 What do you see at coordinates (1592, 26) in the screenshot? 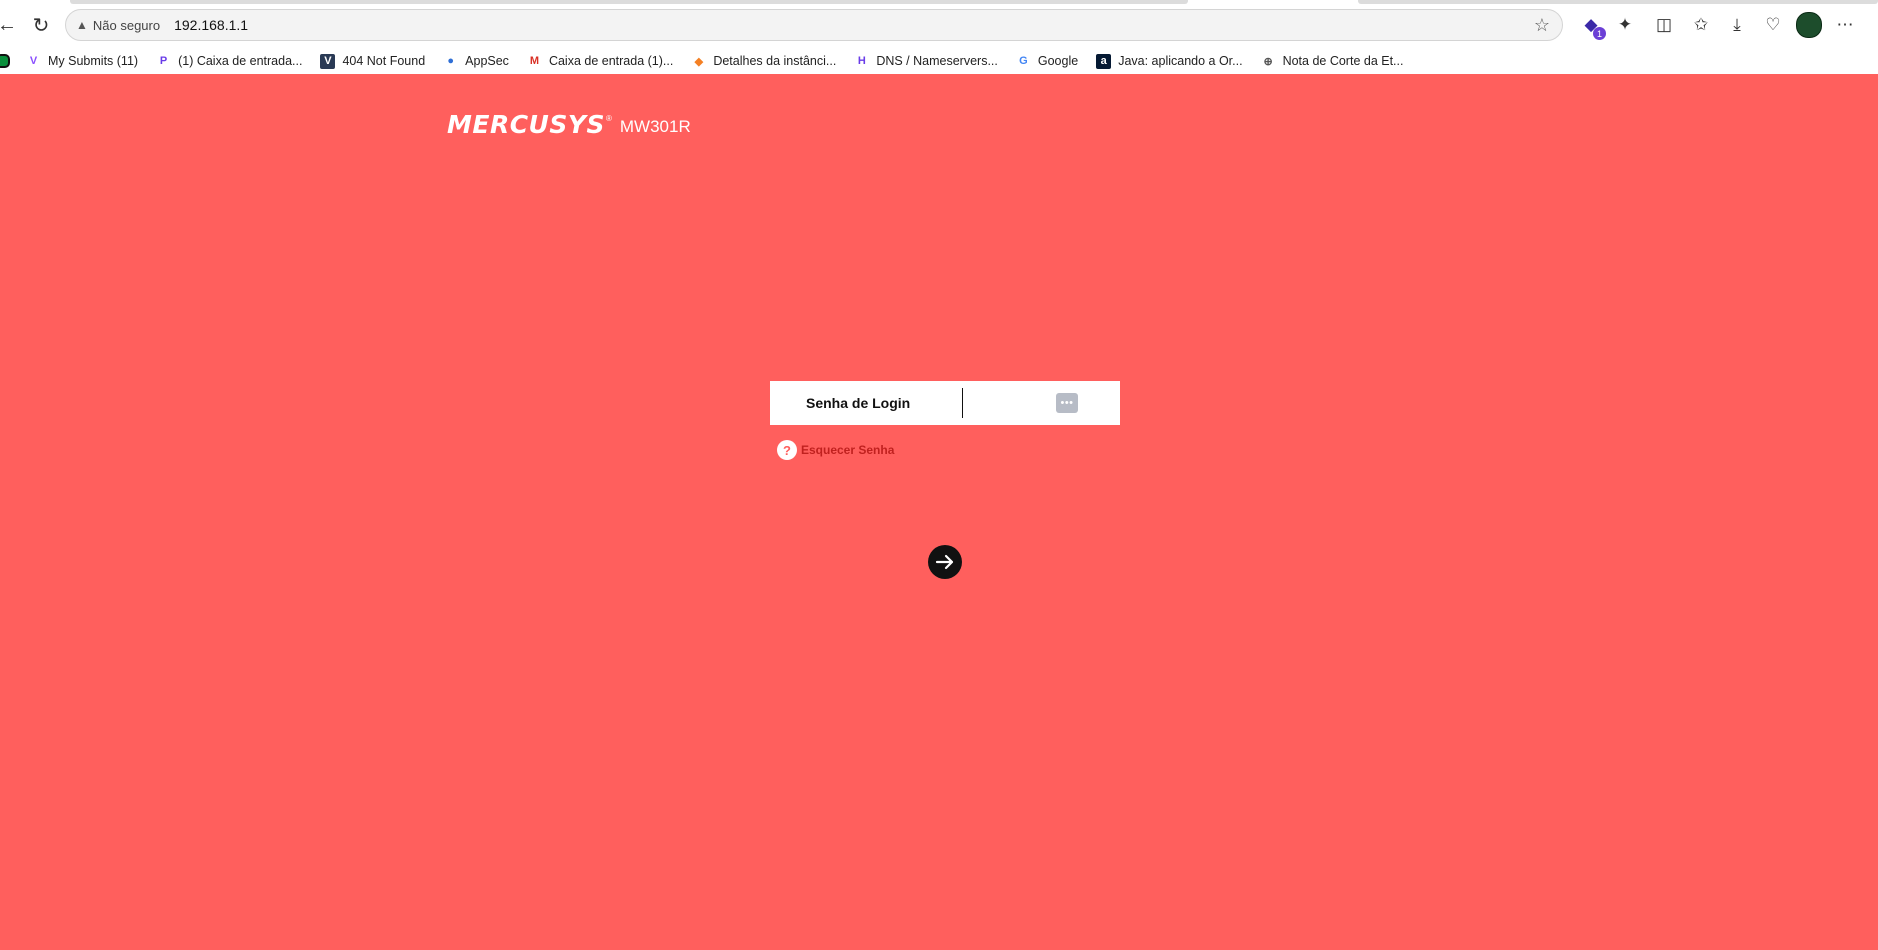
I see `extension-button: ◆ 1` at bounding box center [1592, 26].